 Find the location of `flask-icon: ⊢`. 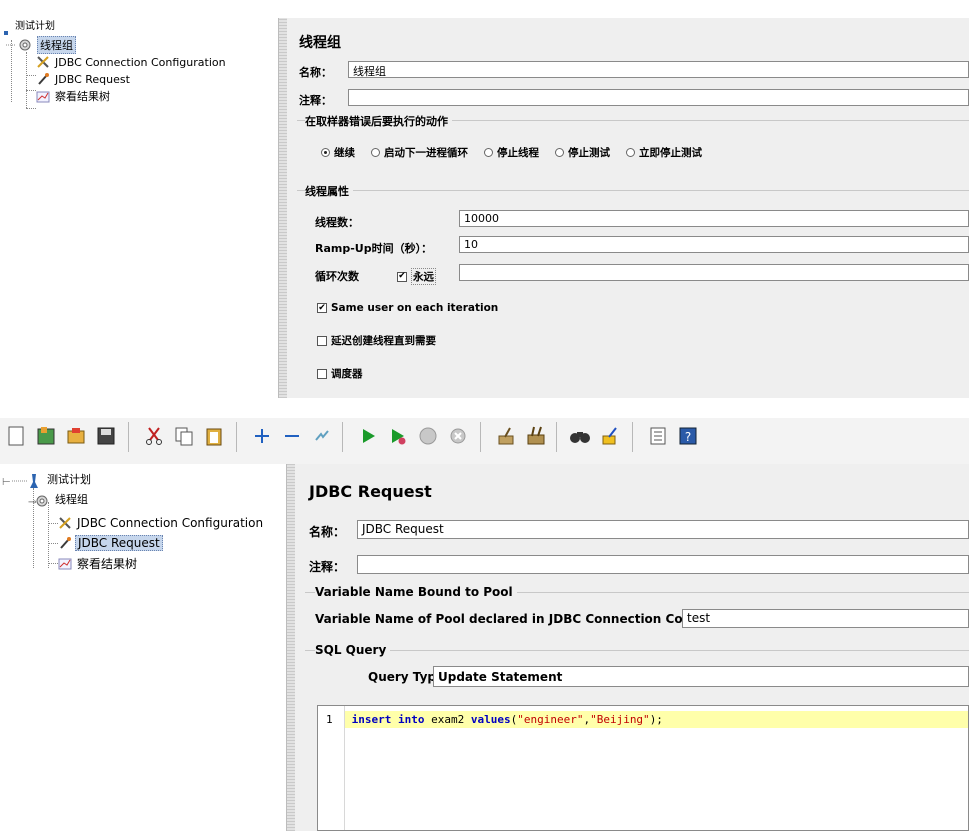

flask-icon: ⊢ is located at coordinates (22, 480).